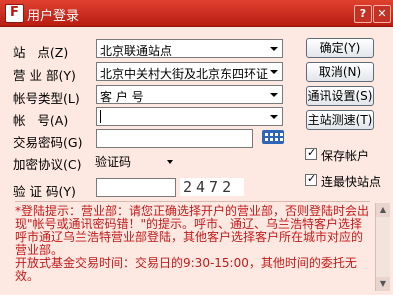  Describe the element at coordinates (136, 187) in the screenshot. I see `captcha-input` at that location.